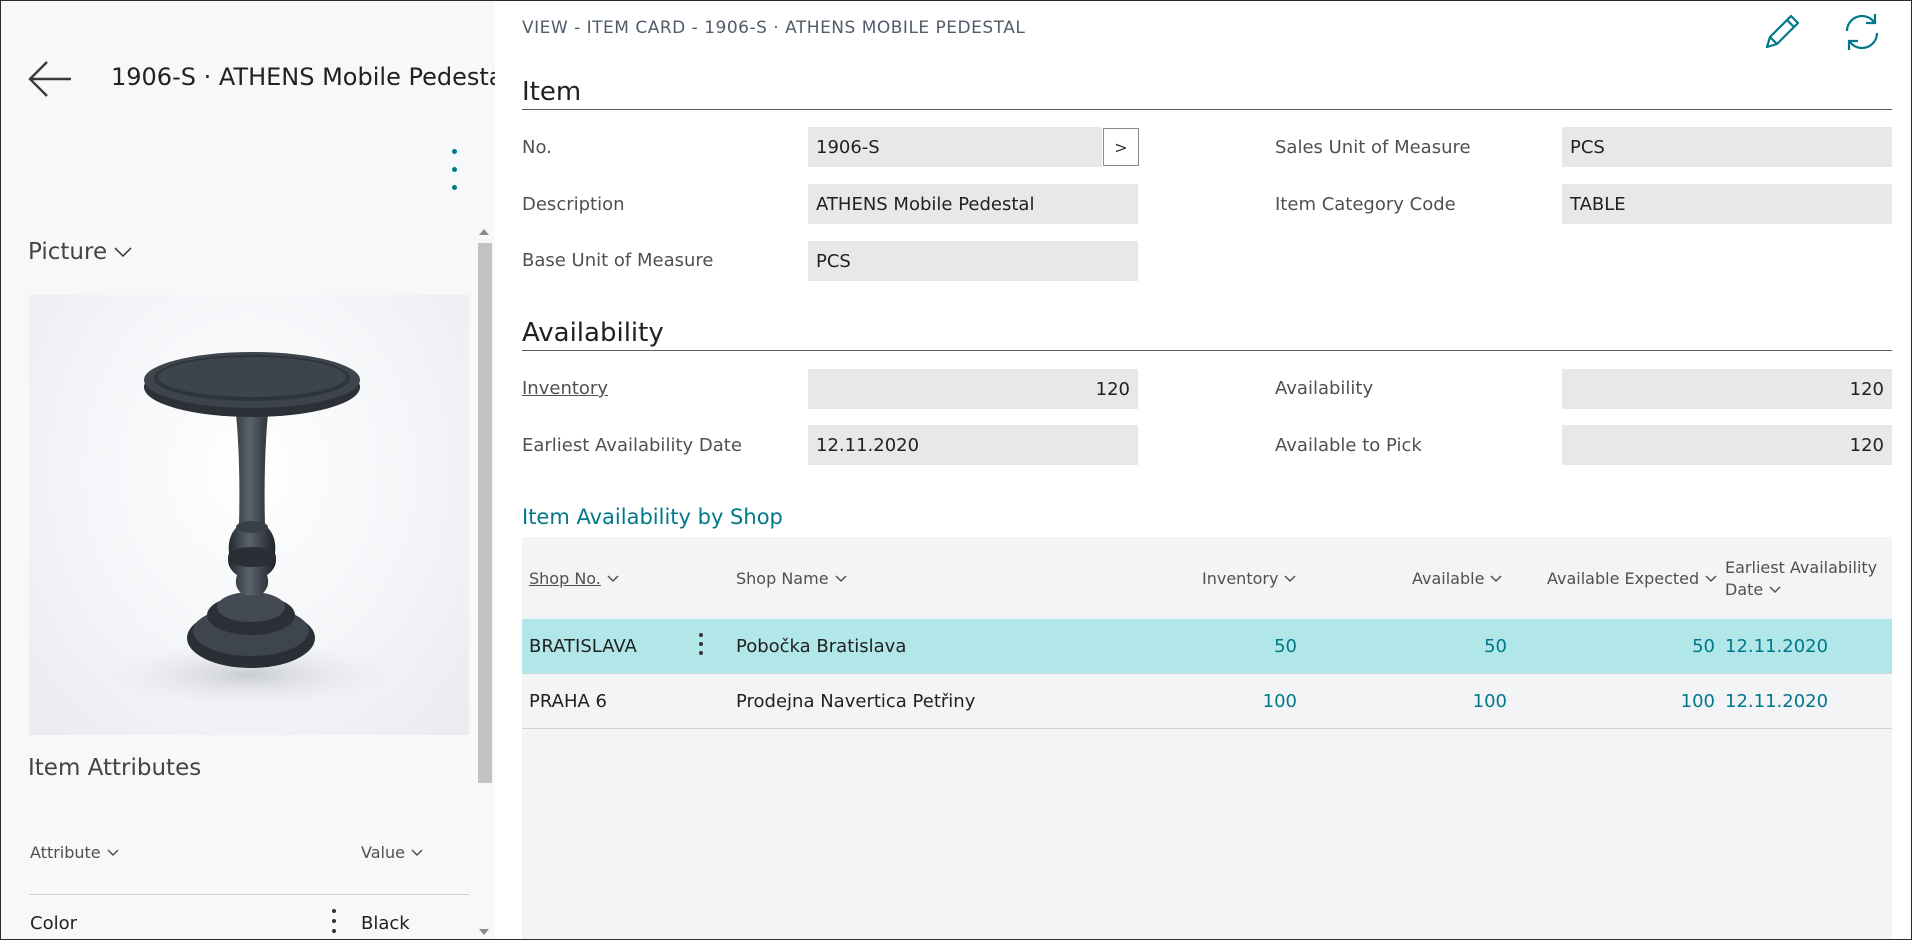 The height and width of the screenshot is (940, 1912). Describe the element at coordinates (973, 204) in the screenshot. I see `description-field: ATHENS Mobile Pedestal` at that location.